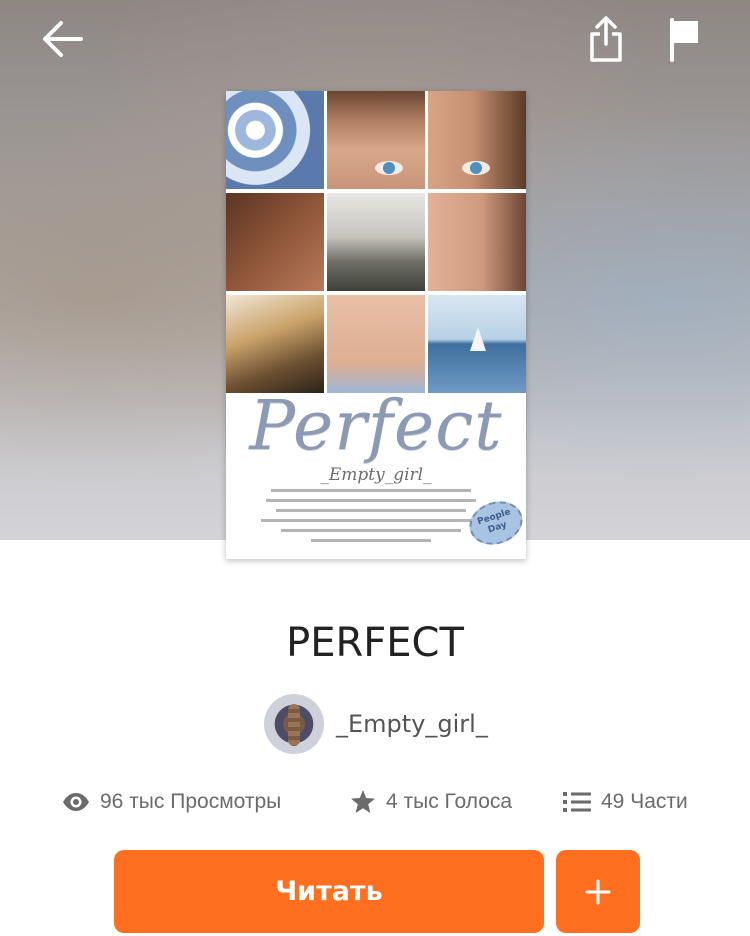  I want to click on parts-text: 49 Части, so click(644, 801).